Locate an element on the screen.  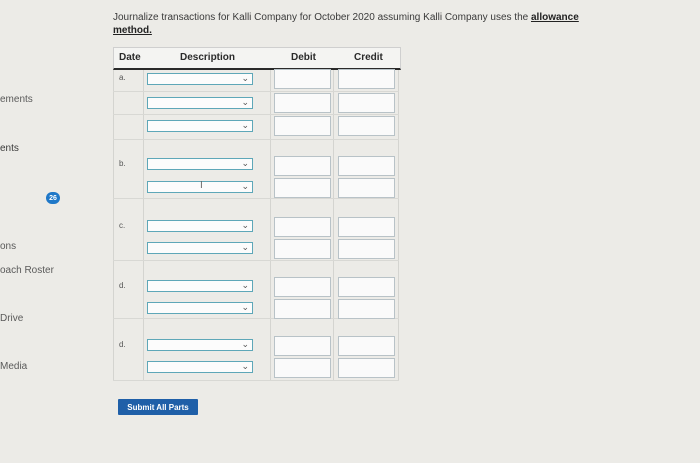
row-label-c: c. is located at coordinates (122, 225).